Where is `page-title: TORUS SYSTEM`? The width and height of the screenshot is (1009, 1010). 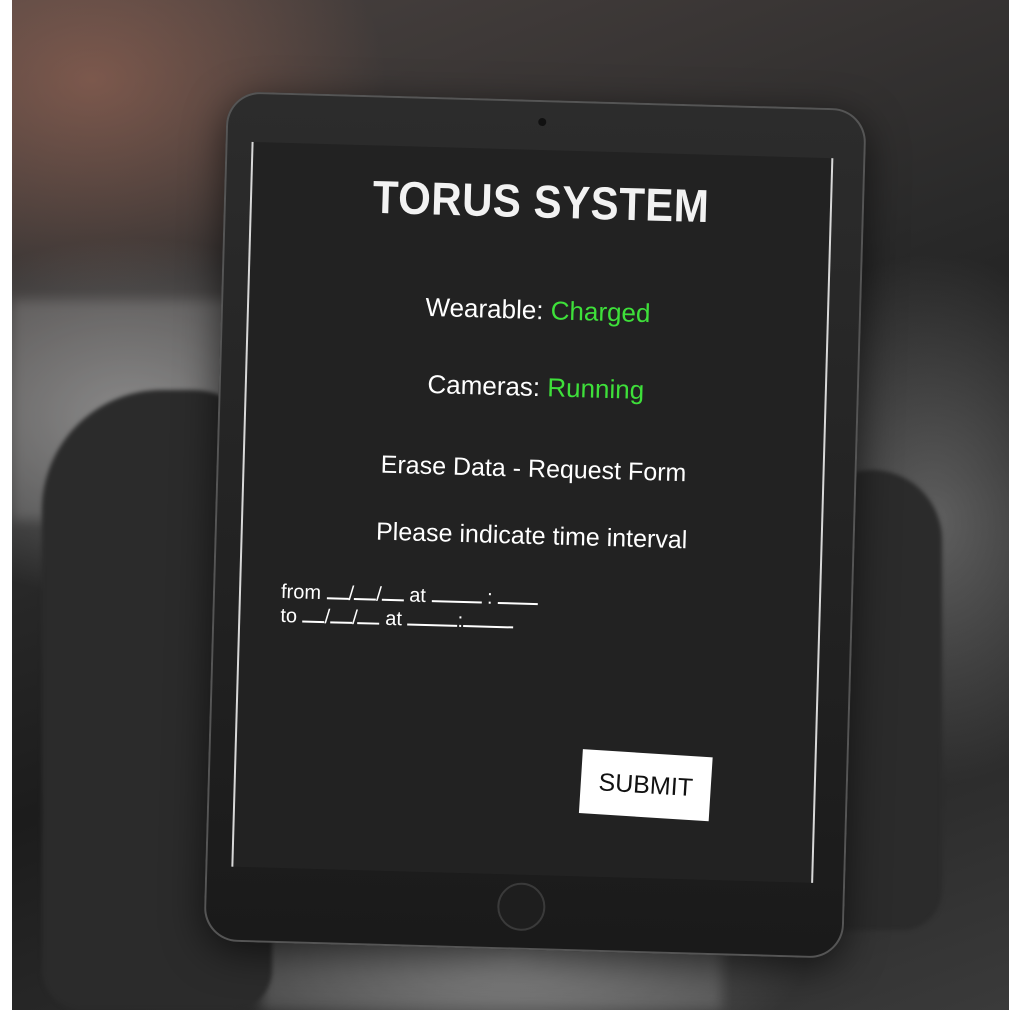
page-title: TORUS SYSTEM is located at coordinates (541, 201).